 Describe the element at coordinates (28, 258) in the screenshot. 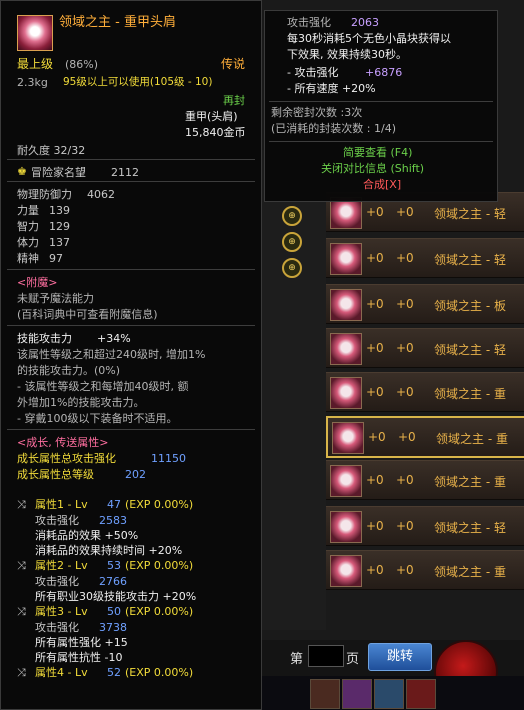

I see `stat-label: 精神` at that location.